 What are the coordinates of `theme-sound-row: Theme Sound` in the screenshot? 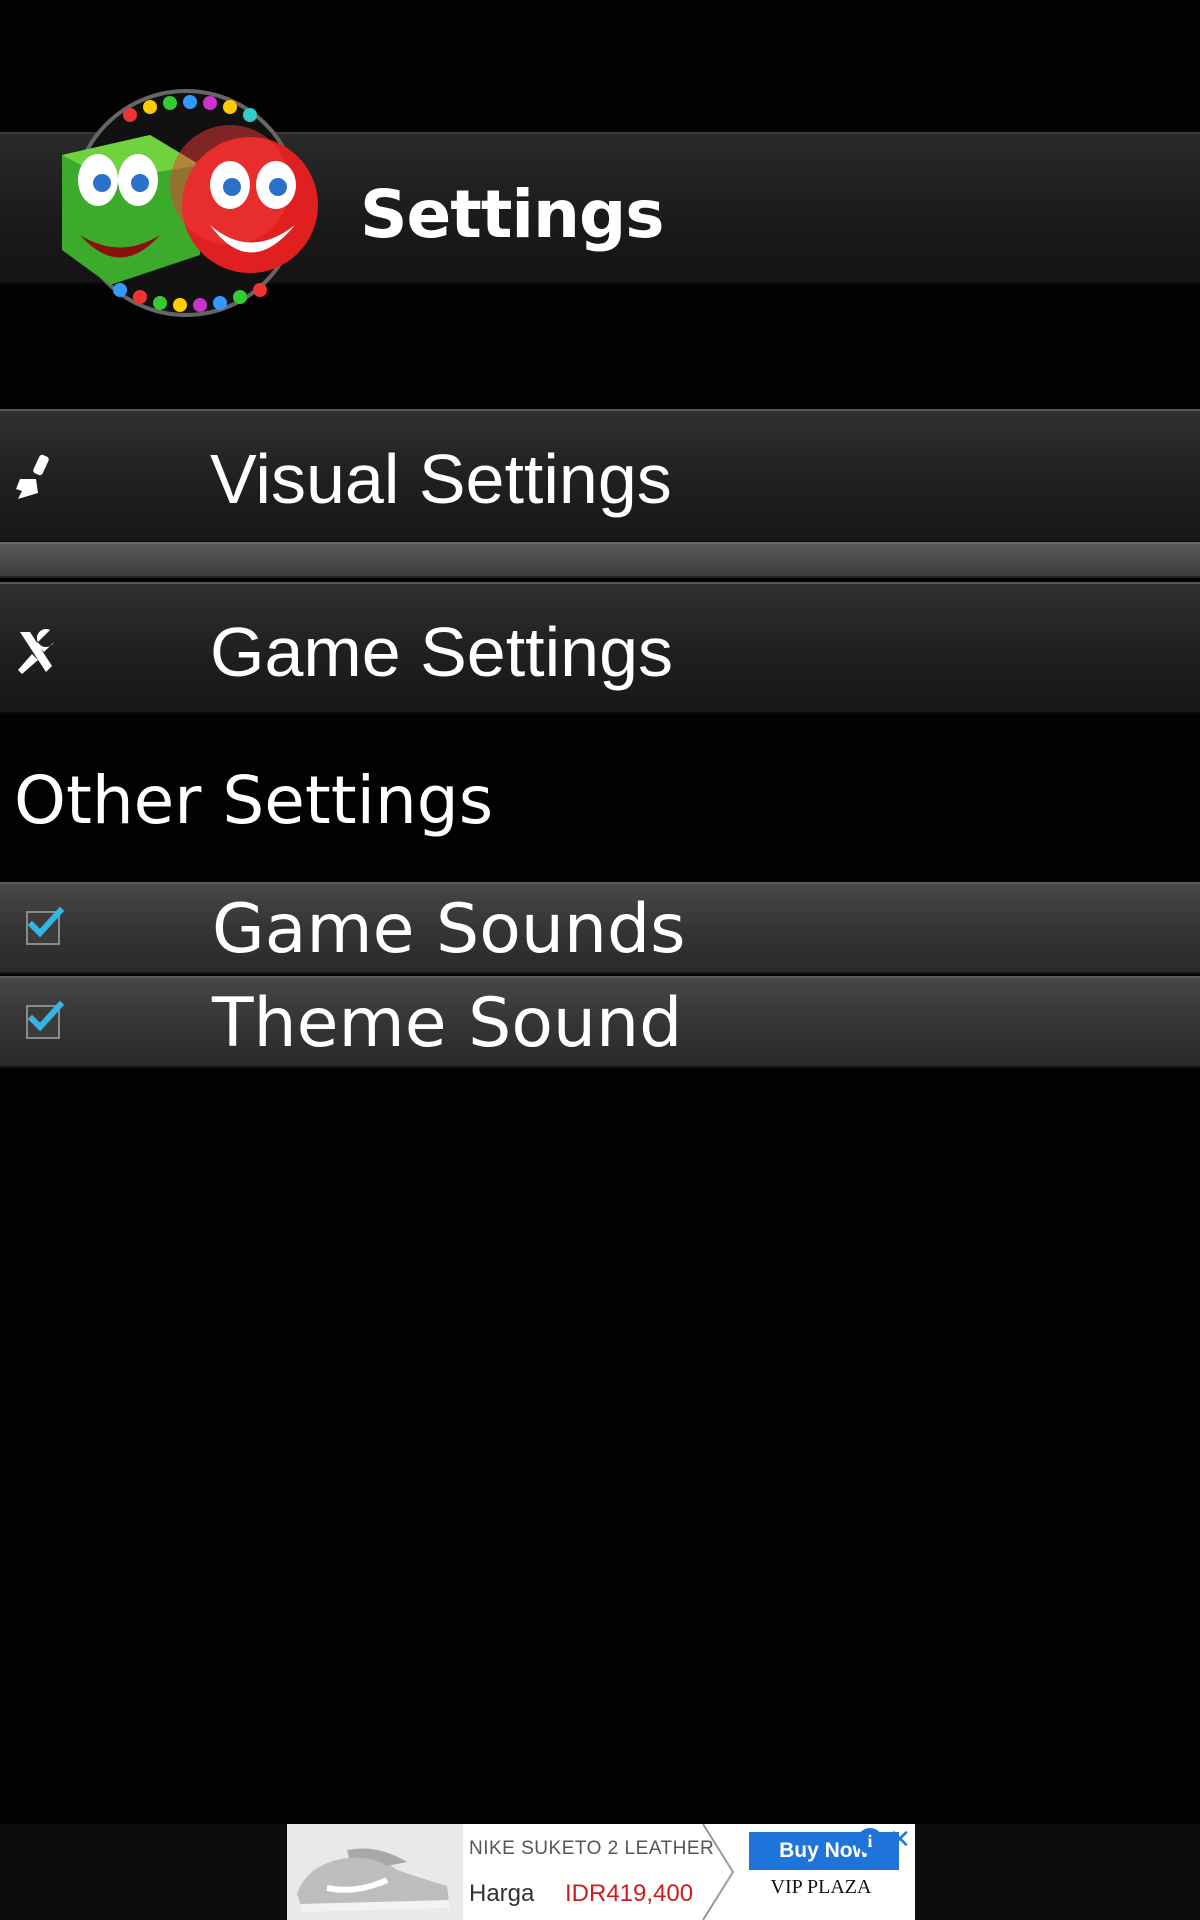 It's located at (600, 1022).